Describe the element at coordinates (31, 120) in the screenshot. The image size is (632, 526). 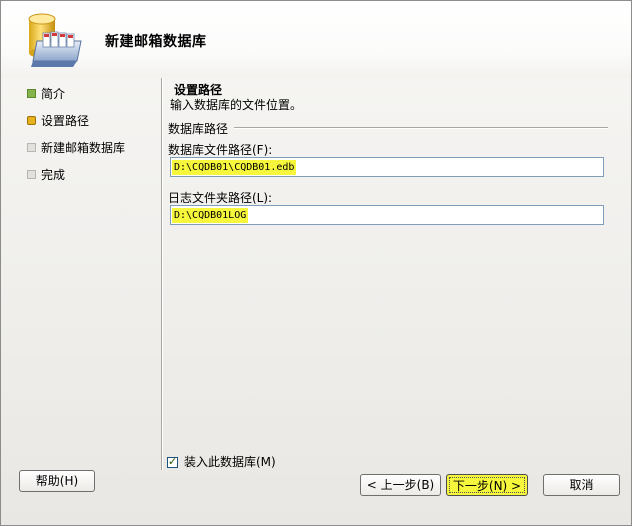
I see `step-current-icon` at that location.